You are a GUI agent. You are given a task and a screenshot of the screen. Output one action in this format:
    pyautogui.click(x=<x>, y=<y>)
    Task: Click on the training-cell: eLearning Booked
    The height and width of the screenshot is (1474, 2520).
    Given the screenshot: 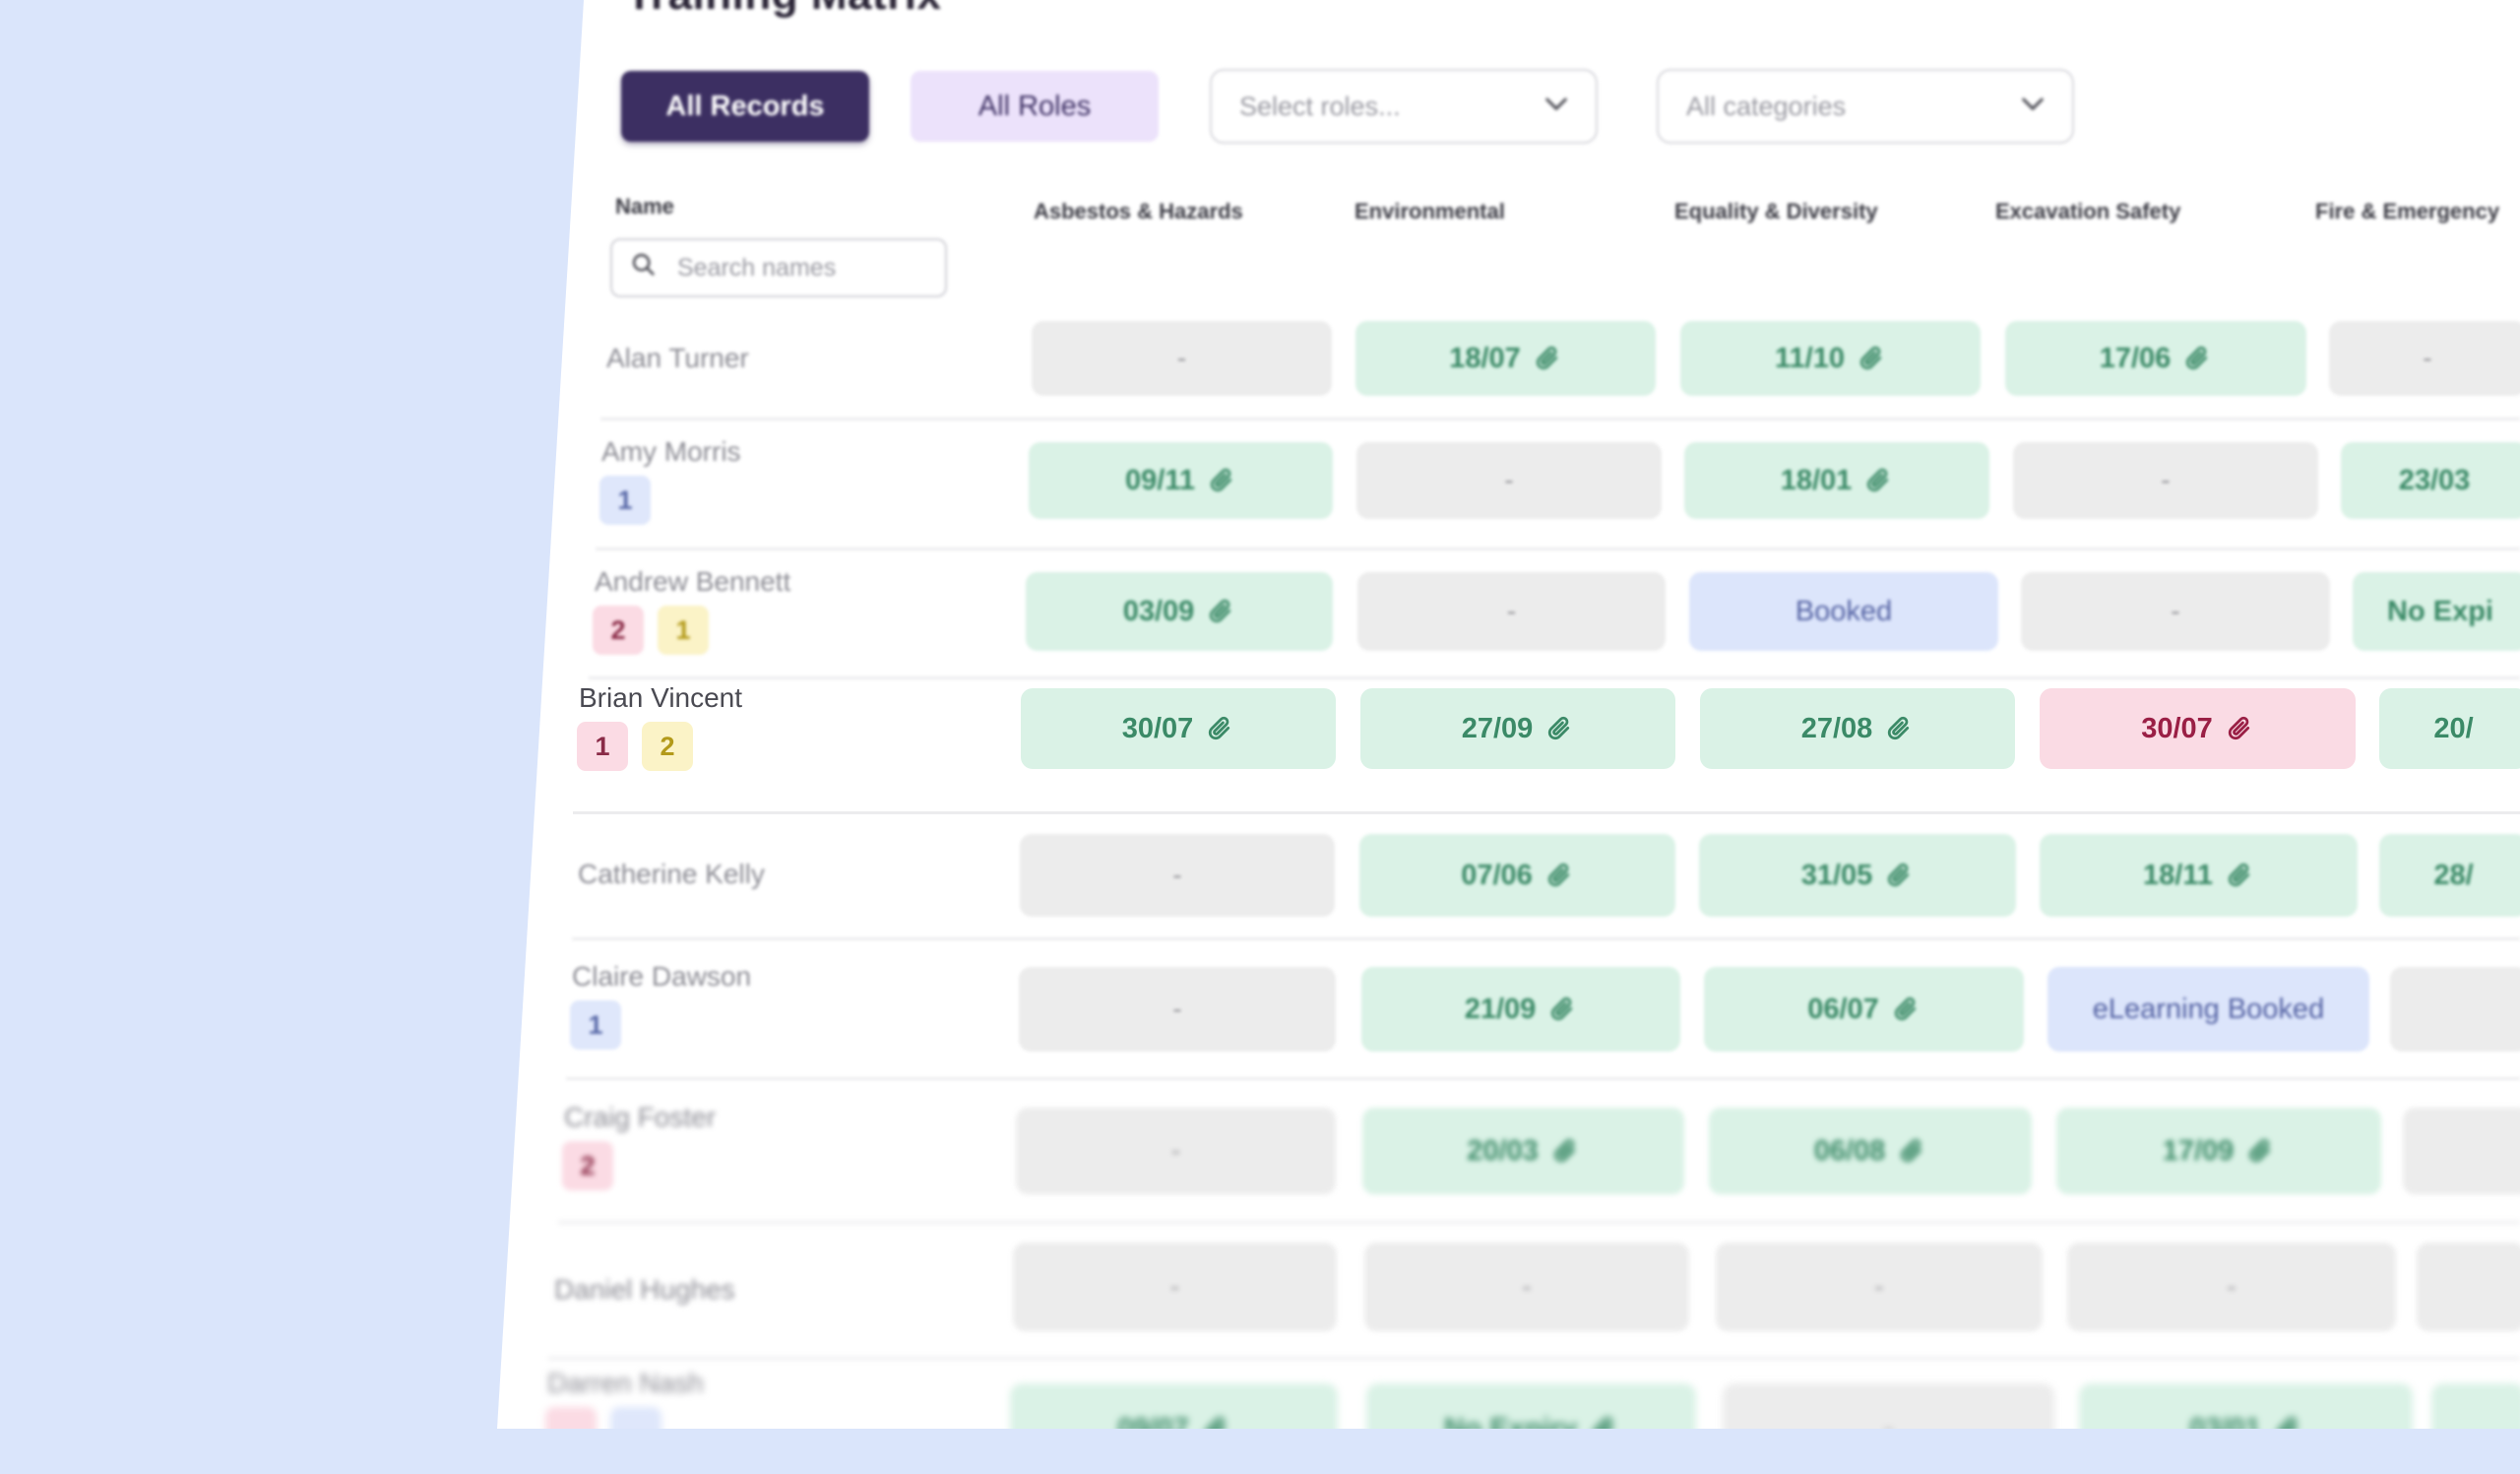 What is the action you would take?
    pyautogui.click(x=2208, y=1010)
    